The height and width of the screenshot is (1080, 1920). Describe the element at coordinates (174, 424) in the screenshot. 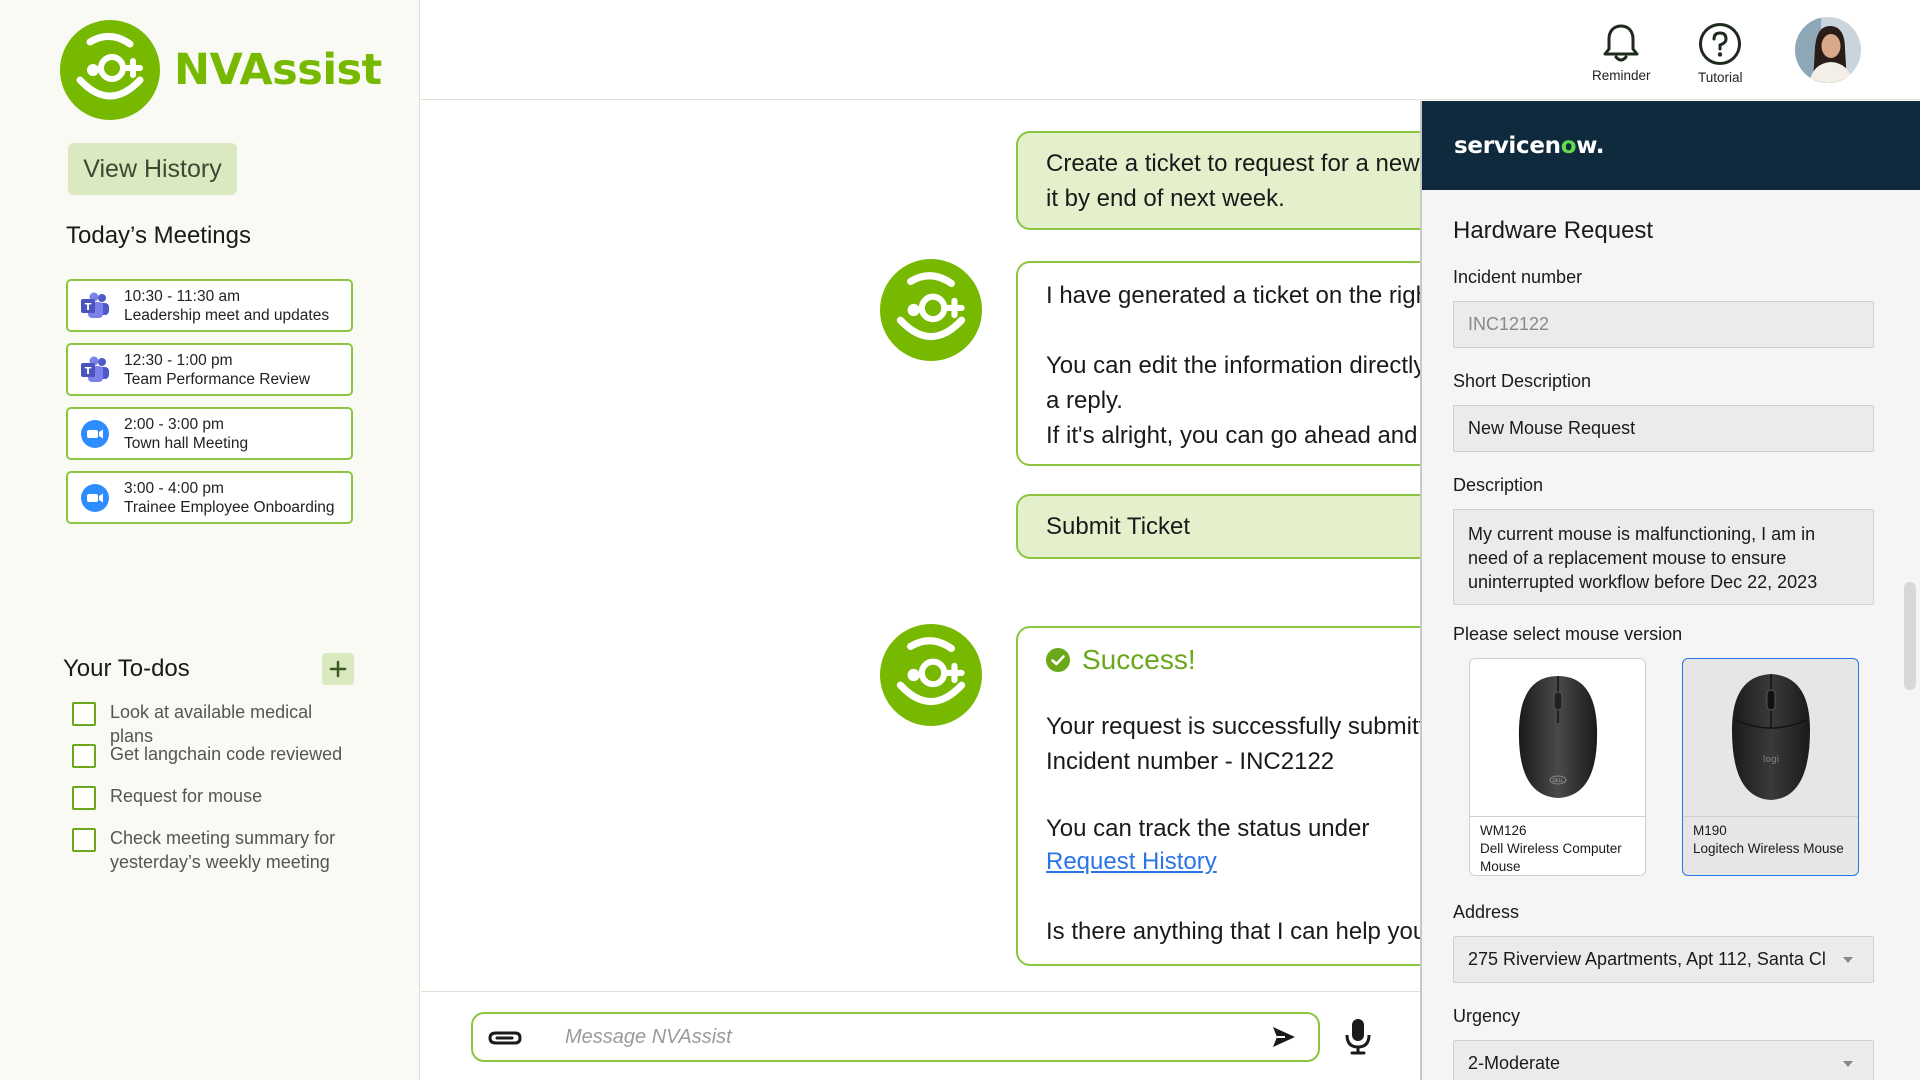

I see `meeting-time: 2:00 - 3:00 pm` at that location.